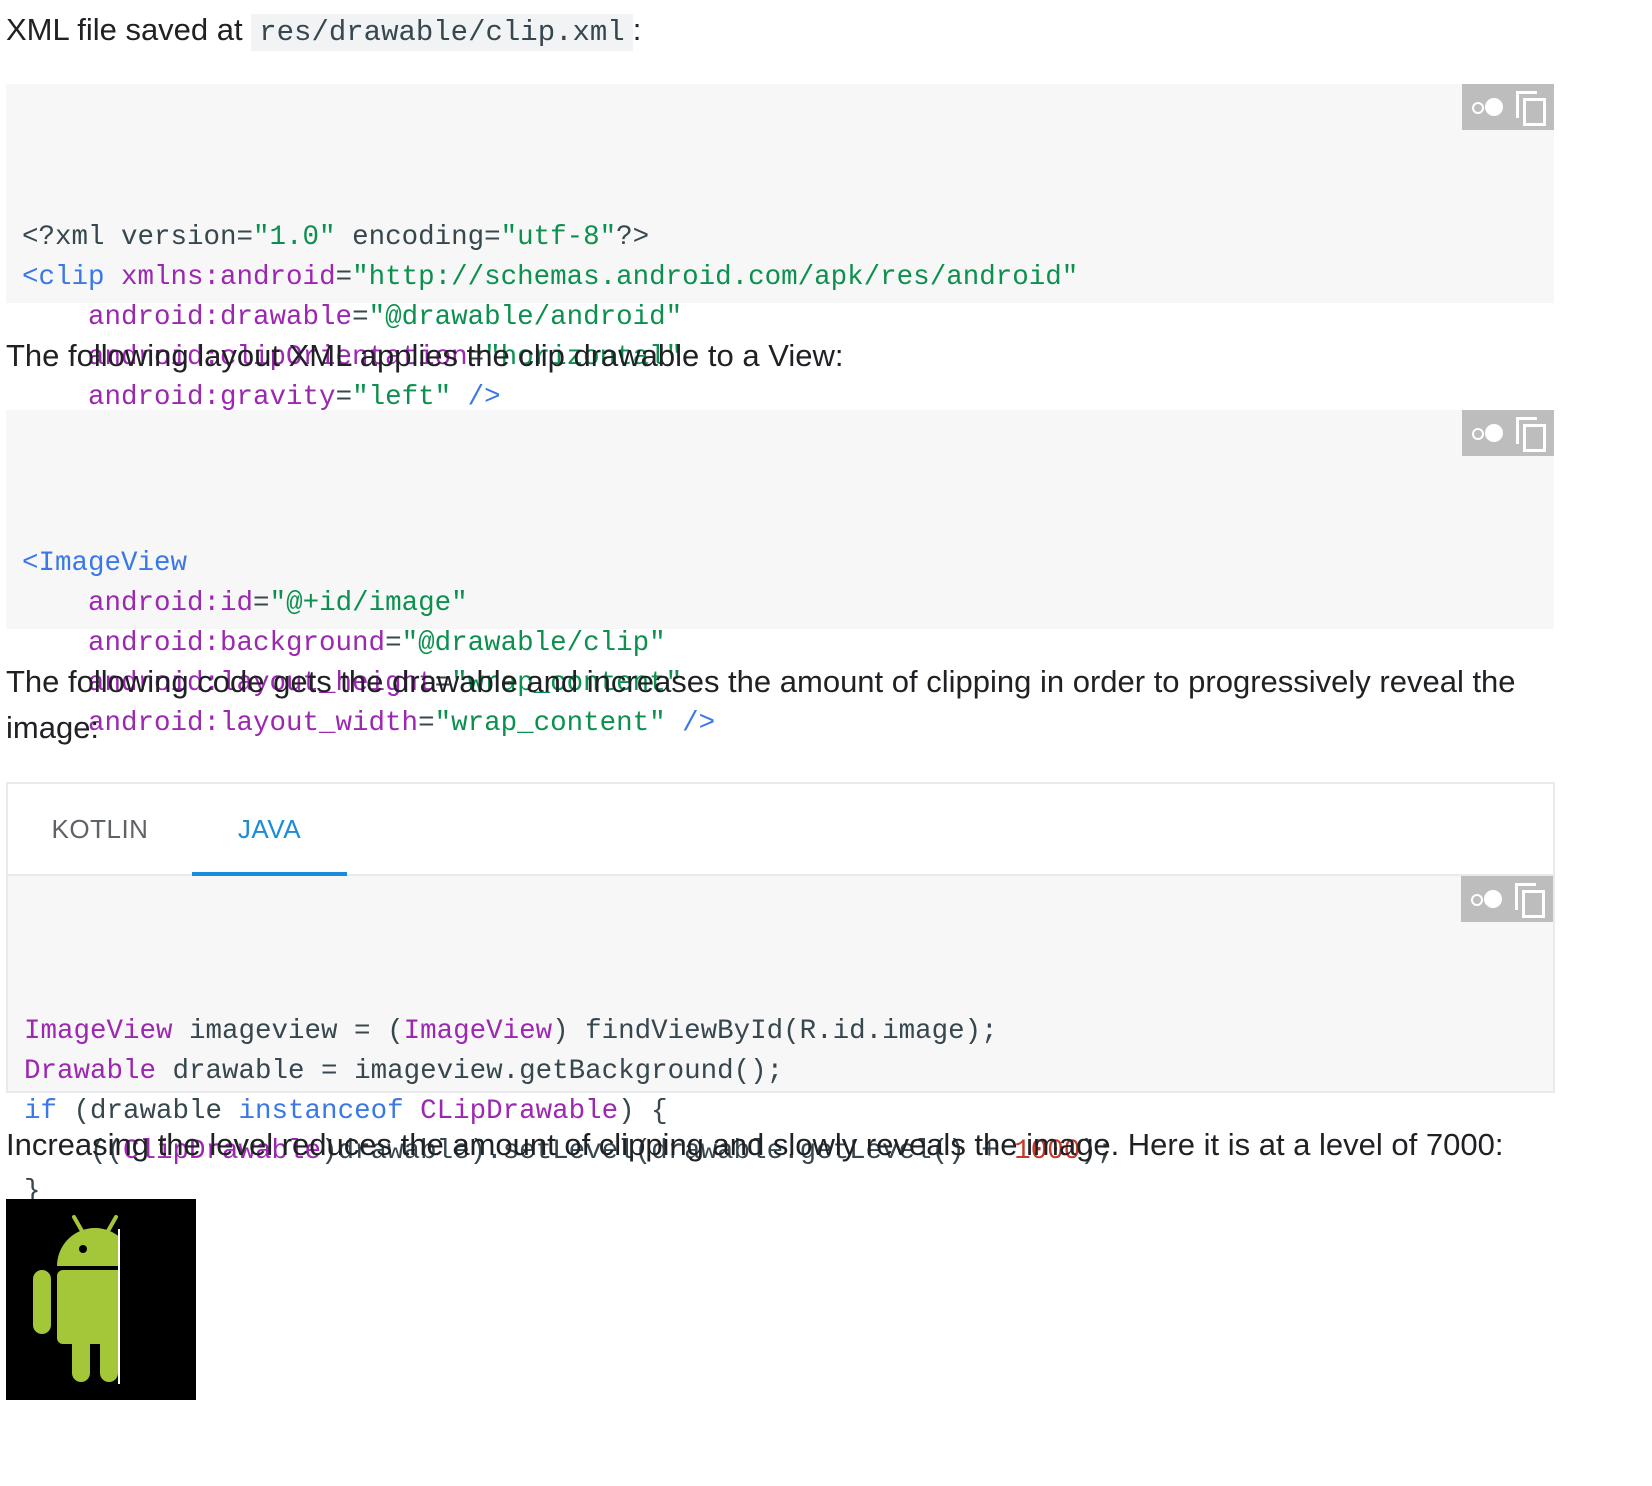 Image resolution: width=1652 pixels, height=1486 pixels. Describe the element at coordinates (294, 237) in the screenshot. I see `code-token: "1.0"` at that location.